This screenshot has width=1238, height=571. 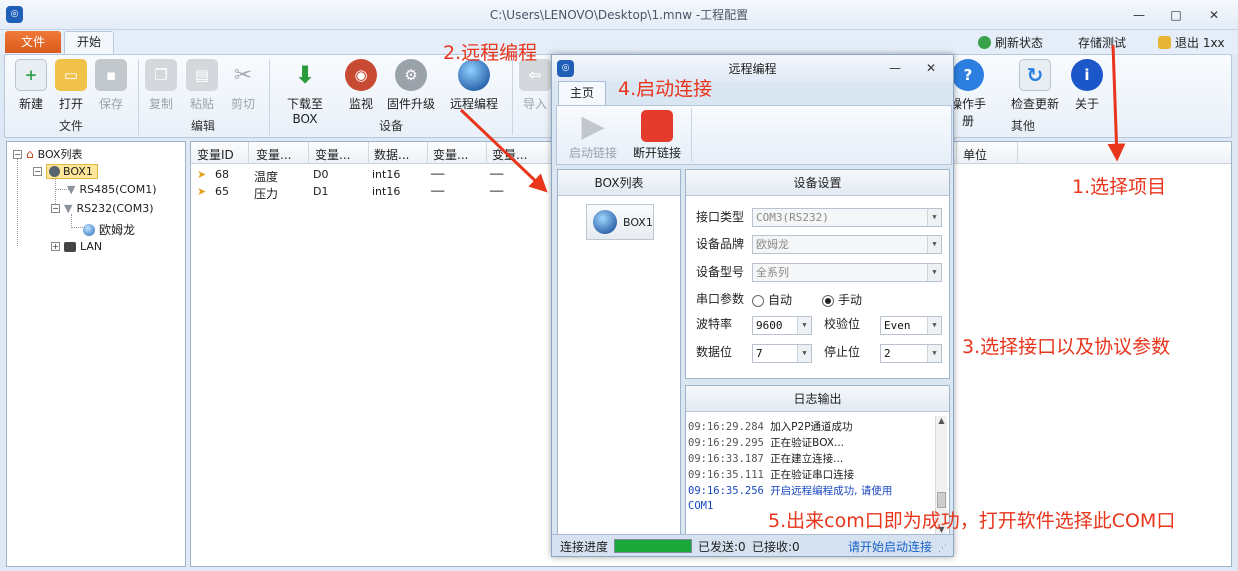 What do you see at coordinates (1119, 187) in the screenshot?
I see `annotation-step-1: 1.选择项目` at bounding box center [1119, 187].